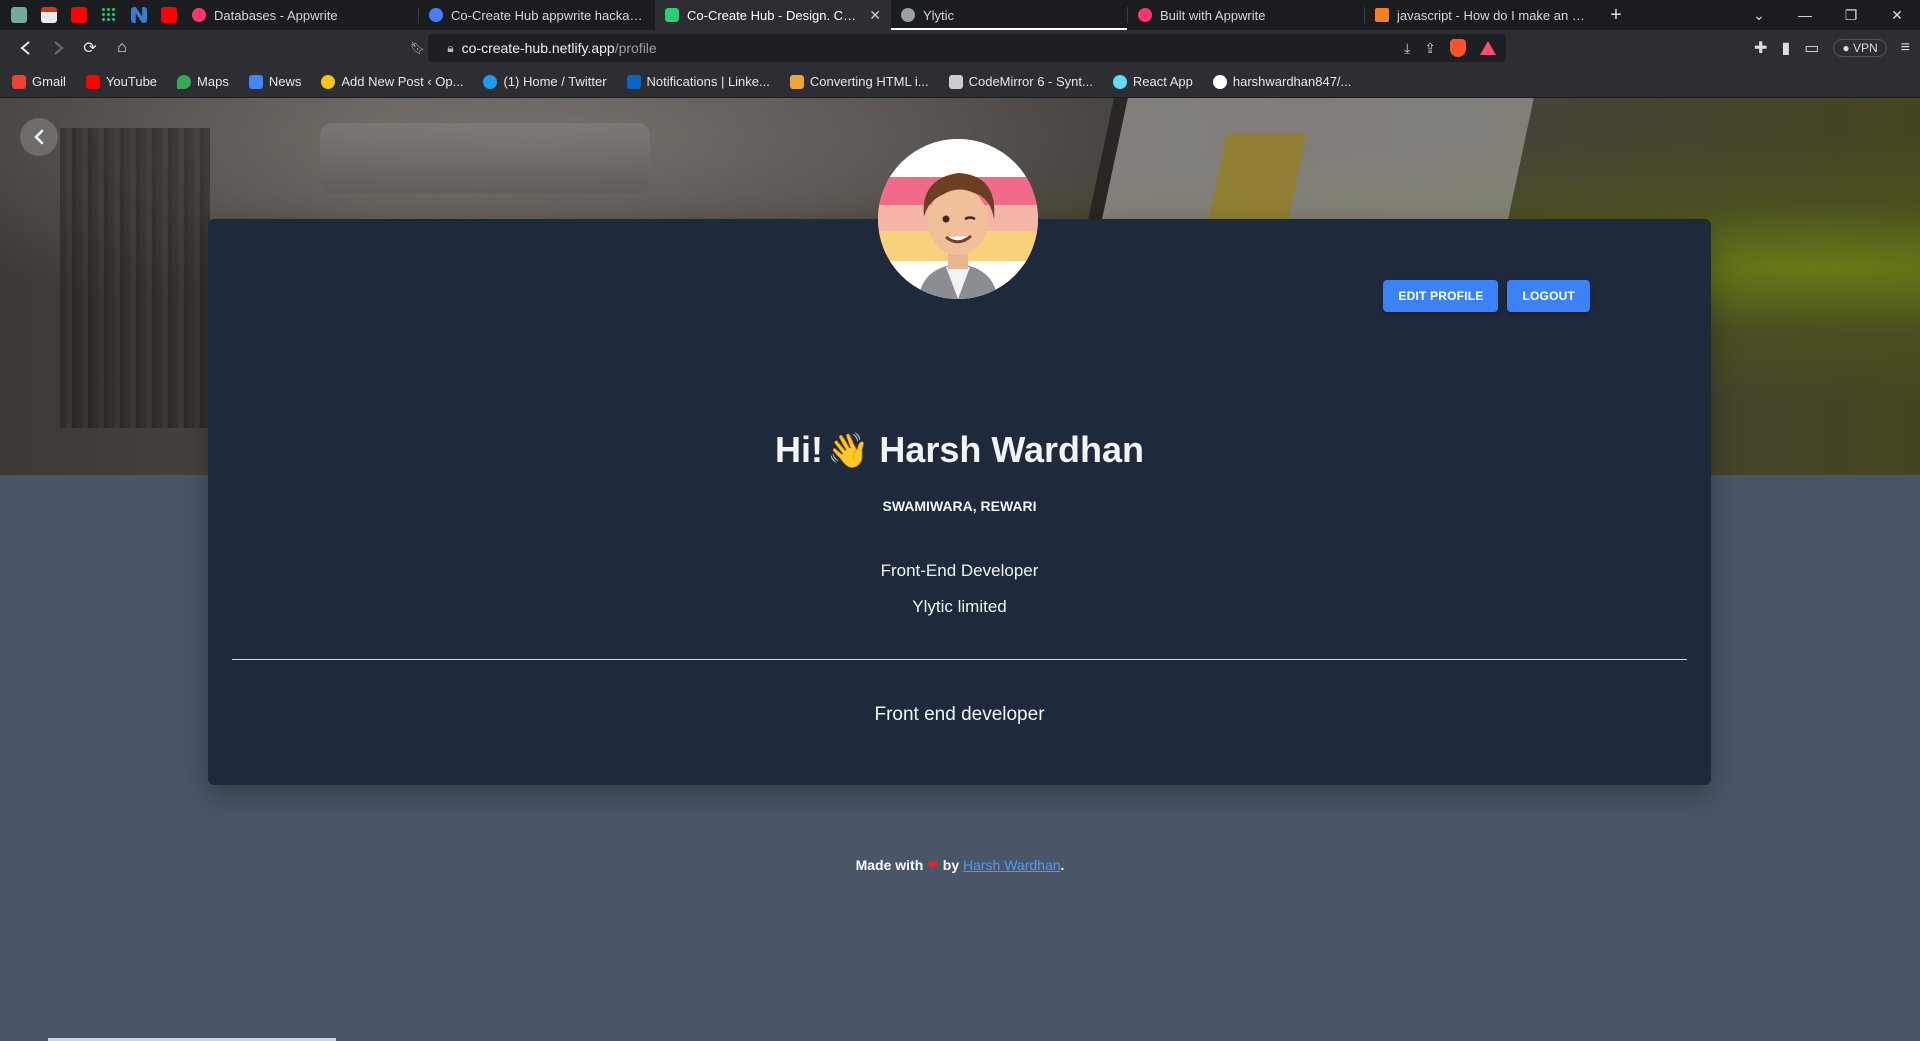 This screenshot has height=1041, width=1920. What do you see at coordinates (276, 15) in the screenshot?
I see `tab-label: Databases - Appwrite` at bounding box center [276, 15].